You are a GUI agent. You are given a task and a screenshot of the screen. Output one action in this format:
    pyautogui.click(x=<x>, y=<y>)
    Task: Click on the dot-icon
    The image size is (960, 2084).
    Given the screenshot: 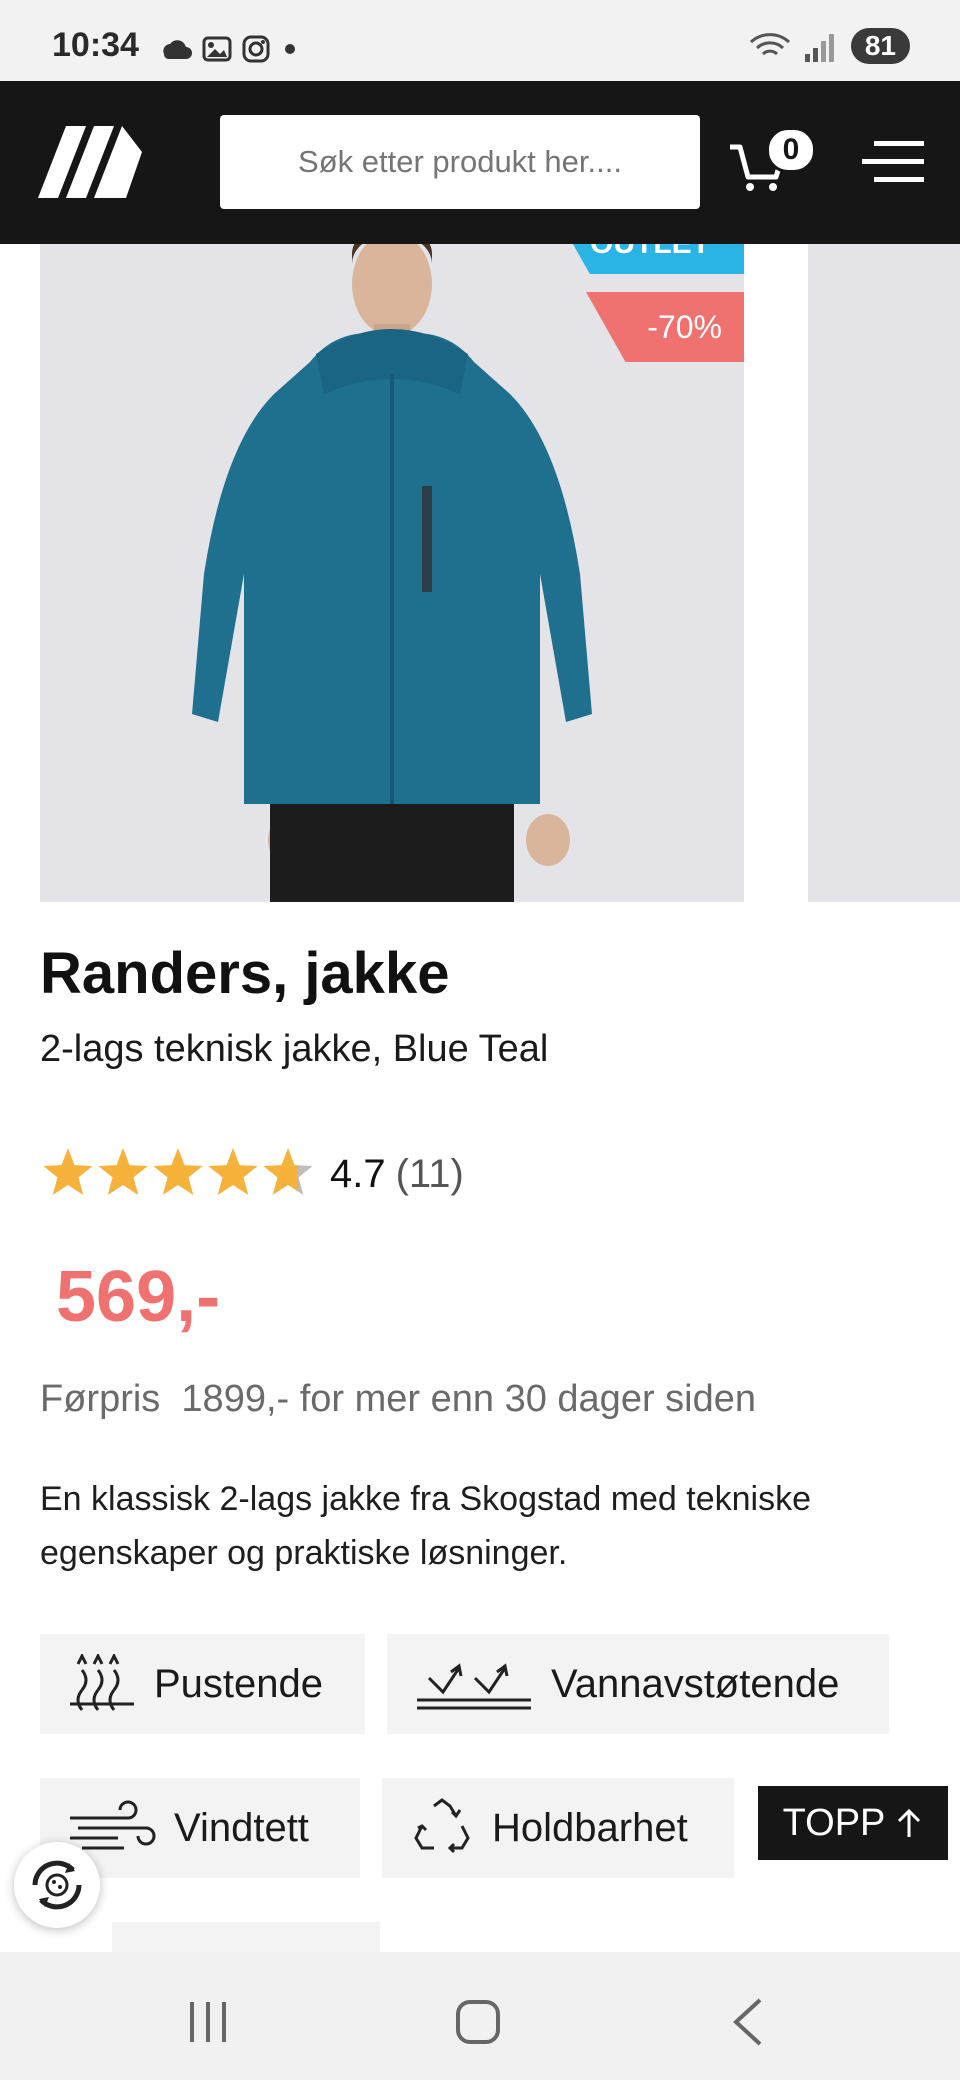 What is the action you would take?
    pyautogui.click(x=290, y=49)
    